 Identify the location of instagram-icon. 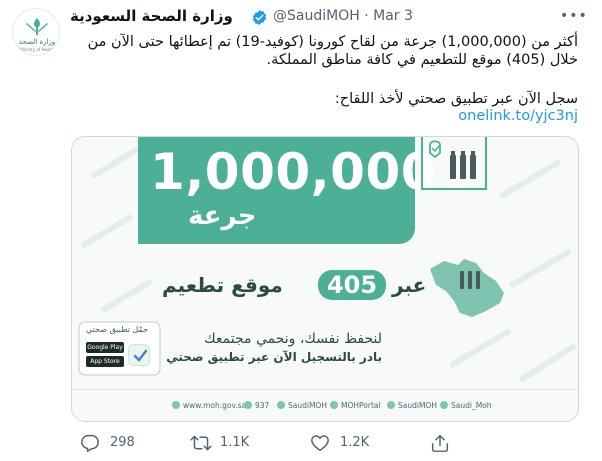
(444, 405).